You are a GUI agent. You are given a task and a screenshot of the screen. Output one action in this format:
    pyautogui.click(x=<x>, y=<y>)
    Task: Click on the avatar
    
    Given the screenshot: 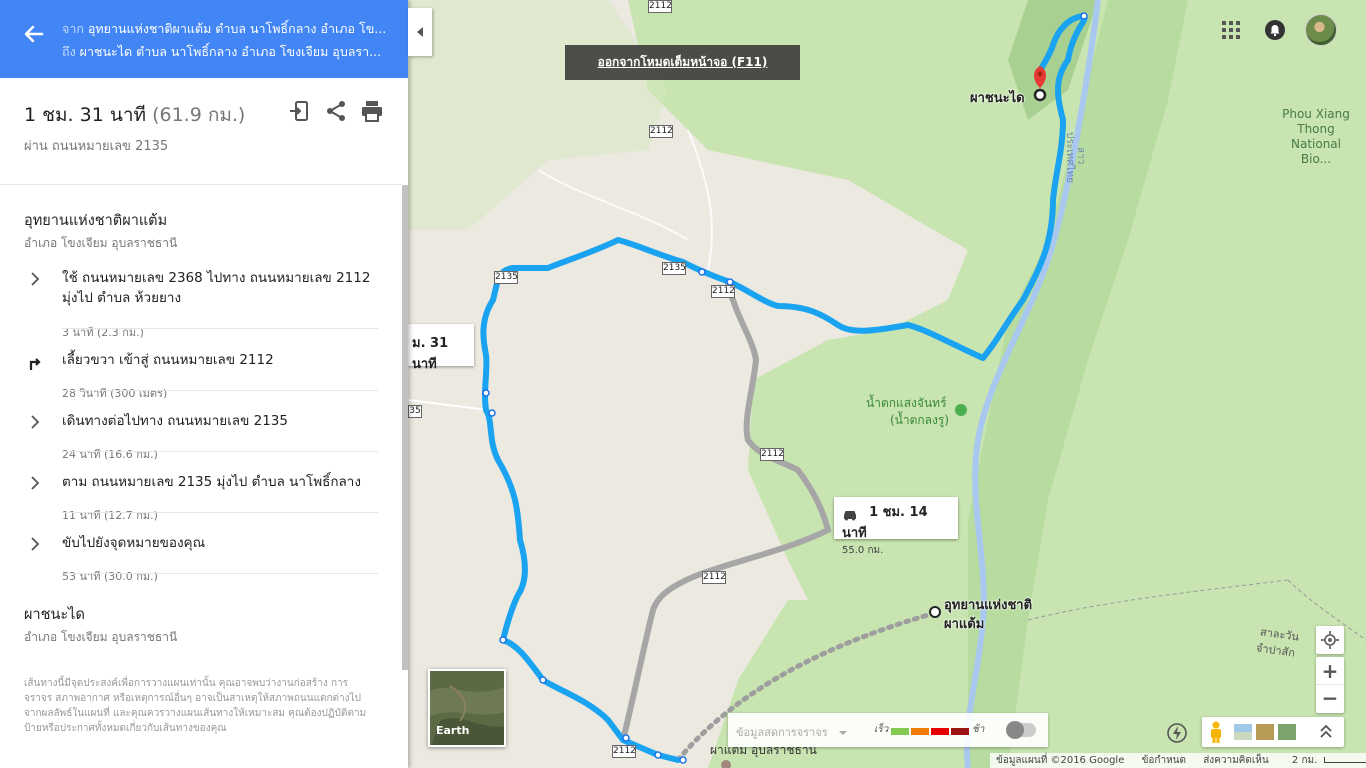 What is the action you would take?
    pyautogui.click(x=1321, y=30)
    